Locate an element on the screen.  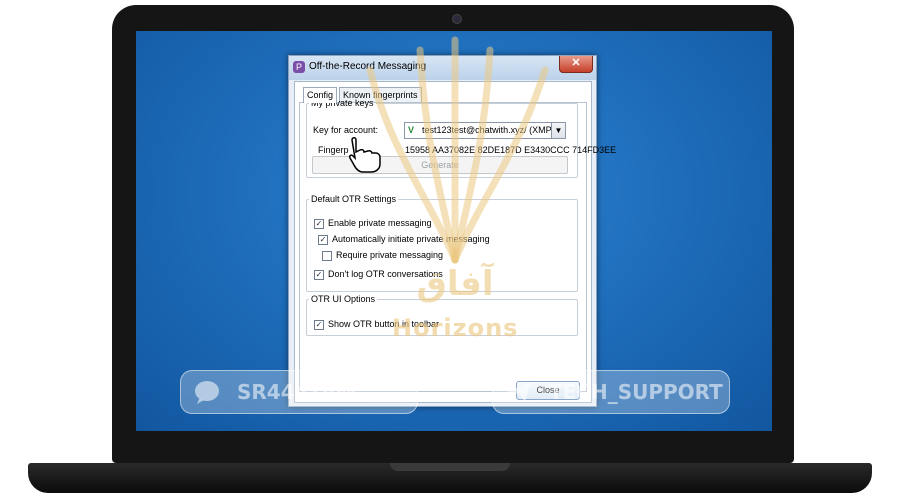
horizons-logo-watermark: آفاق is located at coordinates (457, 170).